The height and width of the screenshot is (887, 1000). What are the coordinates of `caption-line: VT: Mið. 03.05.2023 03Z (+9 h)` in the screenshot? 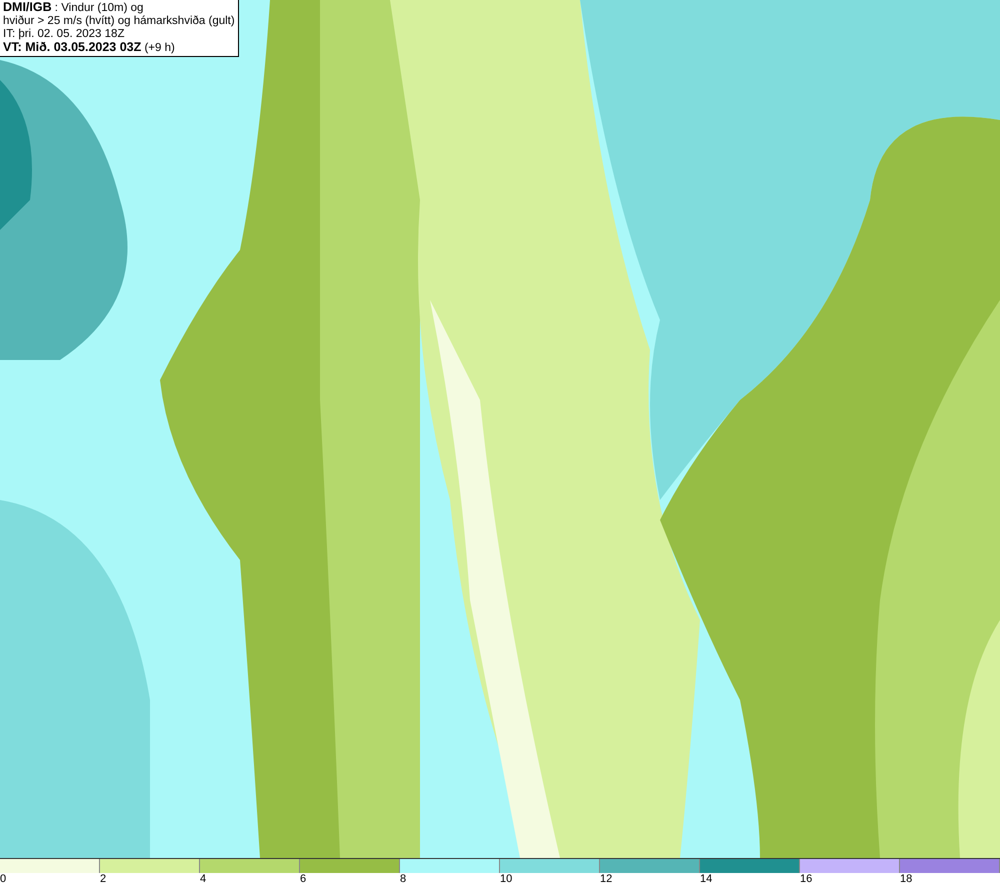 It's located at (89, 48).